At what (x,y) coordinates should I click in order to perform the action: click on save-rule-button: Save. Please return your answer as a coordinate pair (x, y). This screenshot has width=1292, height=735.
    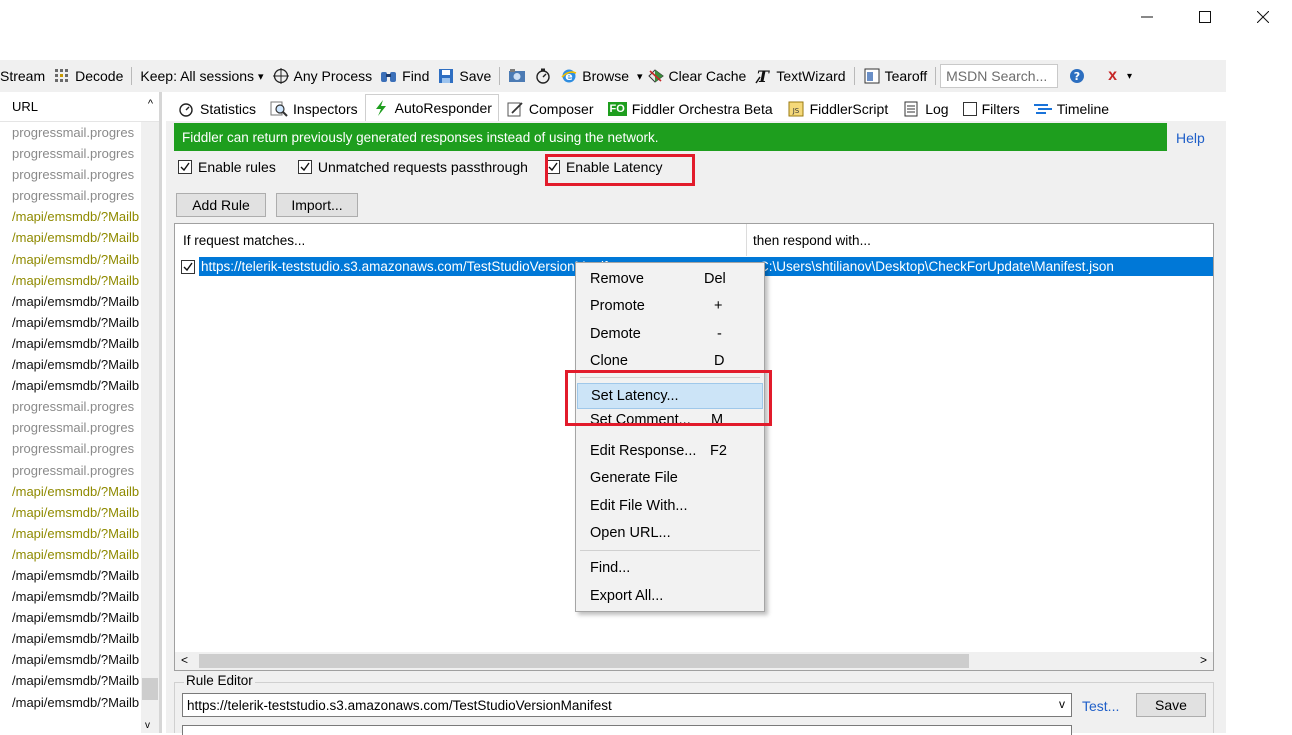
    Looking at the image, I should click on (1171, 705).